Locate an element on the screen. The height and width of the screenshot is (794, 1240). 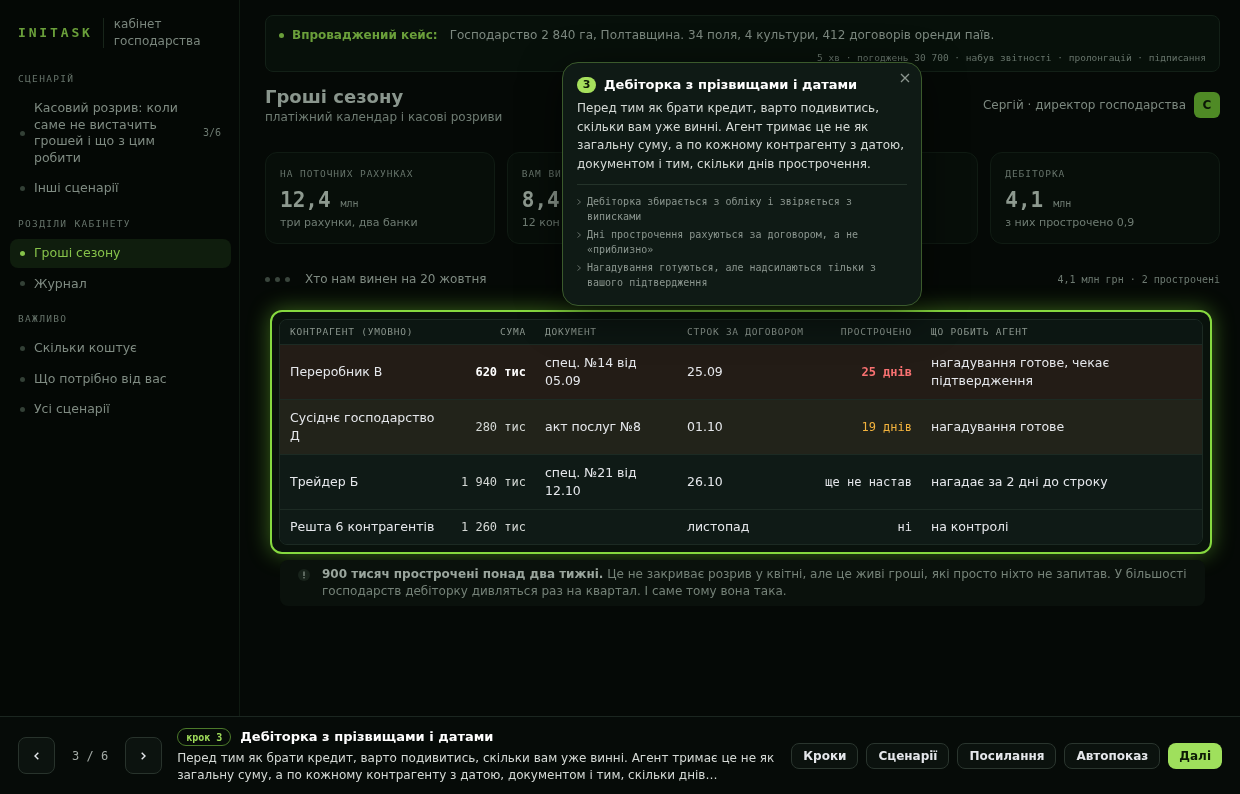
case-label: Впроваджений кейс: is located at coordinates (365, 35).